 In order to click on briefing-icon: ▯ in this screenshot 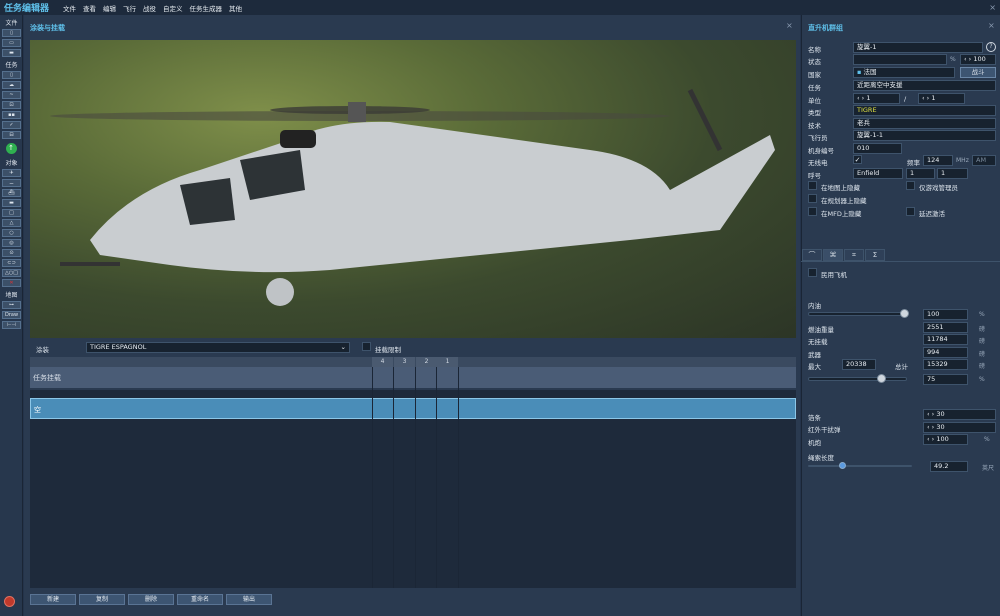, I will do `click(11, 75)`.